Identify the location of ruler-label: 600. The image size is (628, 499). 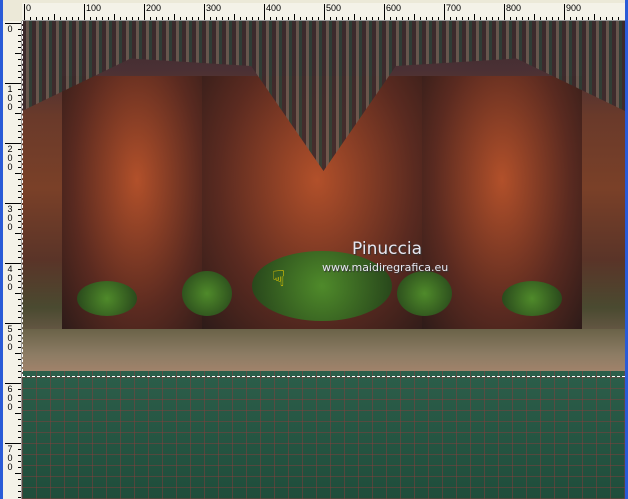
(394, 8).